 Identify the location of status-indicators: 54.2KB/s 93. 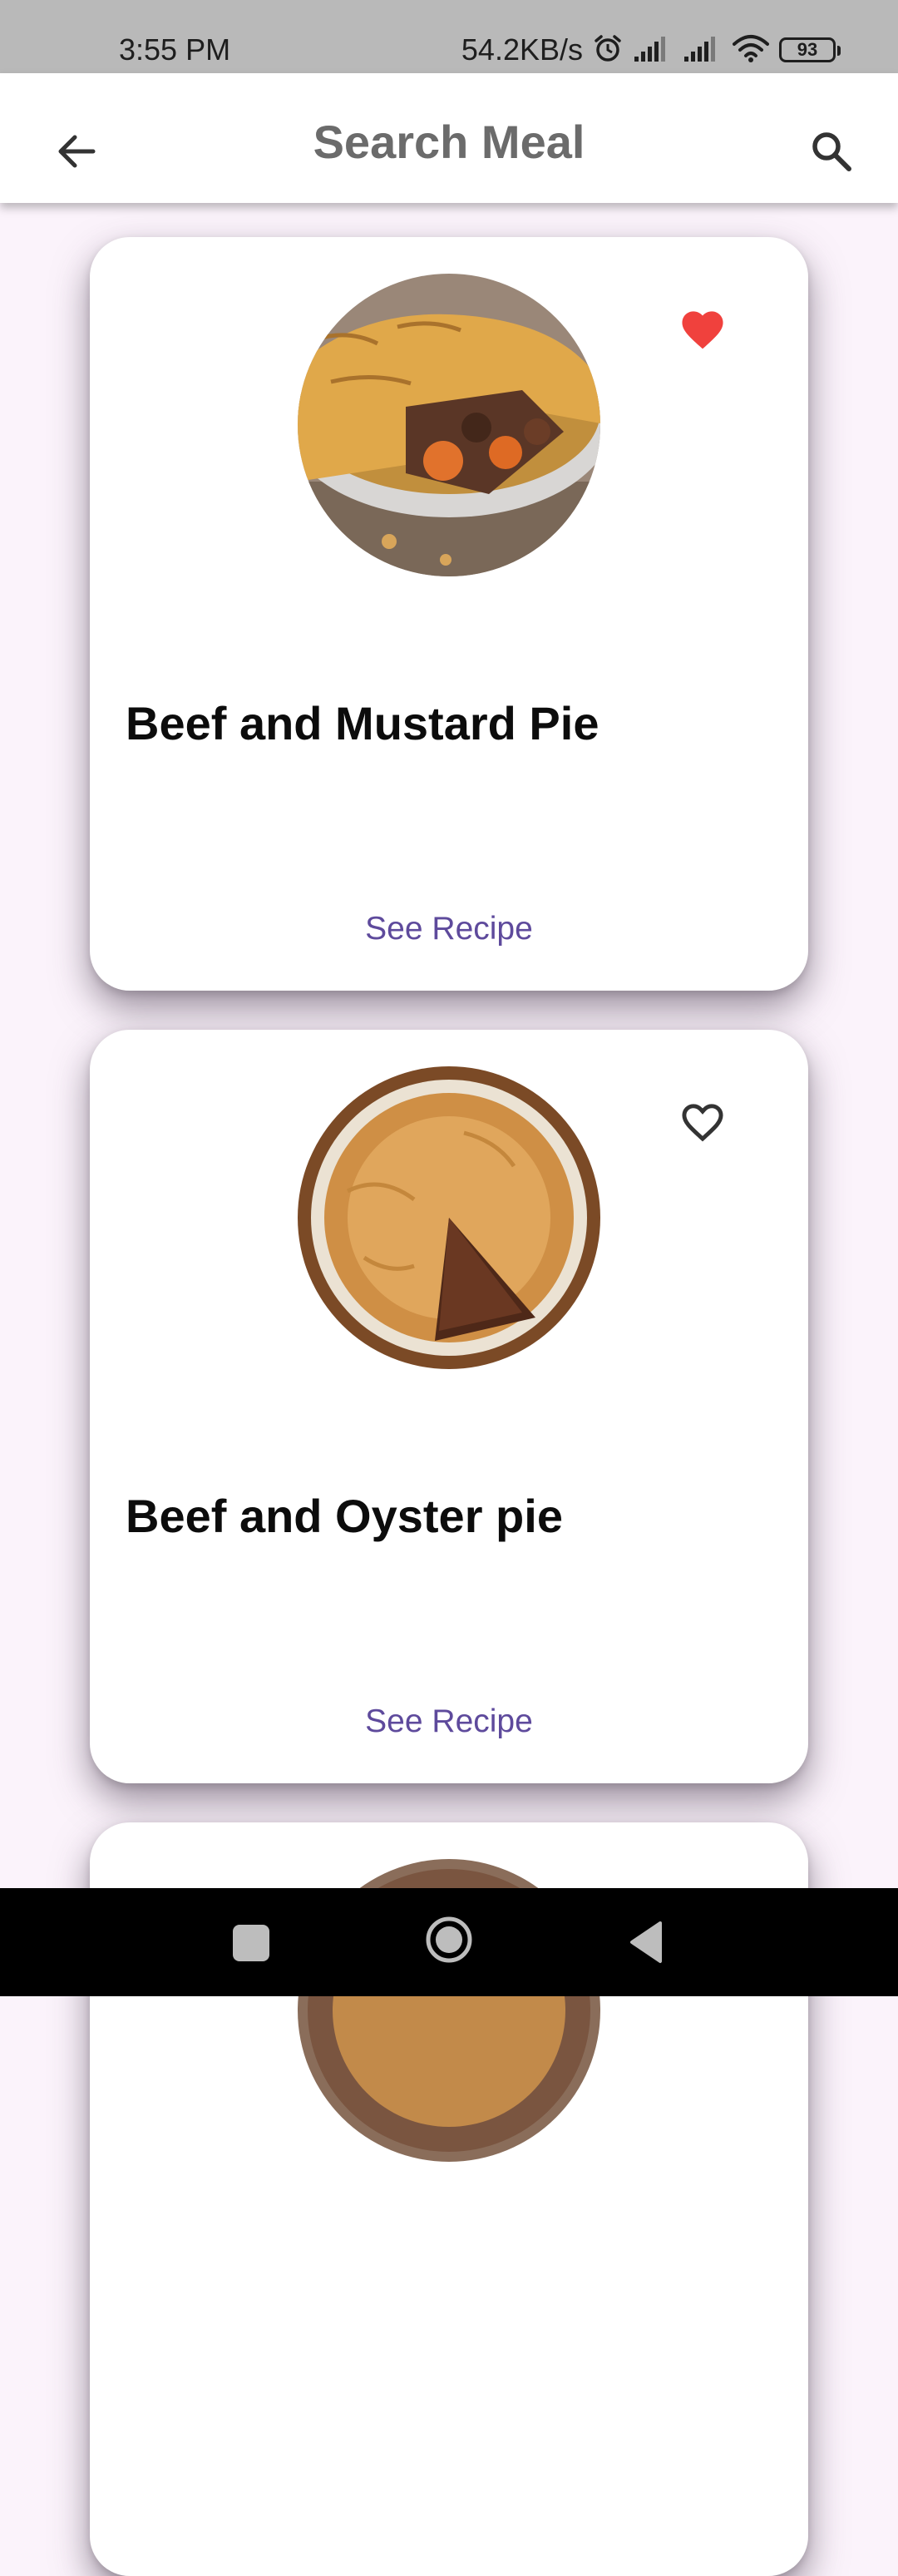
(651, 50).